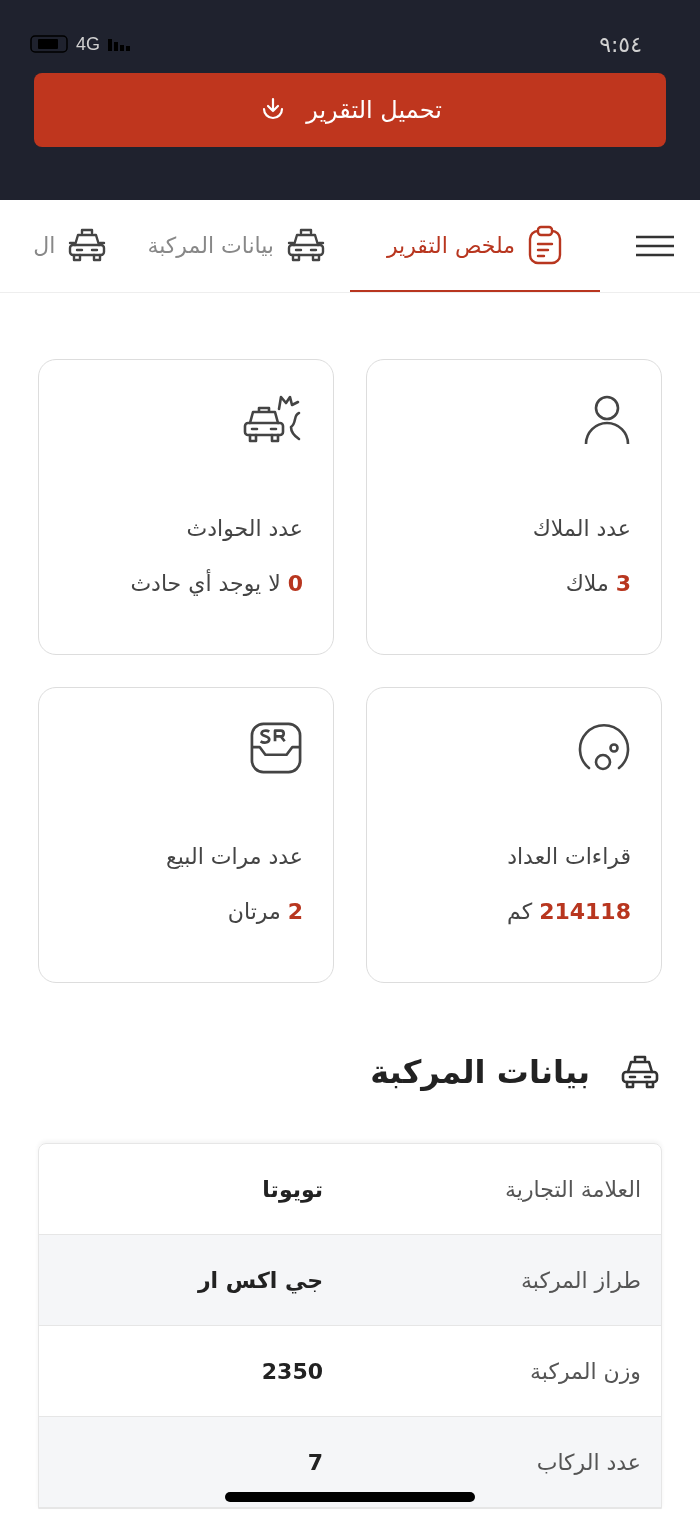 Image resolution: width=700 pixels, height=1517 pixels. I want to click on field-label: طراز المركبة, so click(581, 1280).